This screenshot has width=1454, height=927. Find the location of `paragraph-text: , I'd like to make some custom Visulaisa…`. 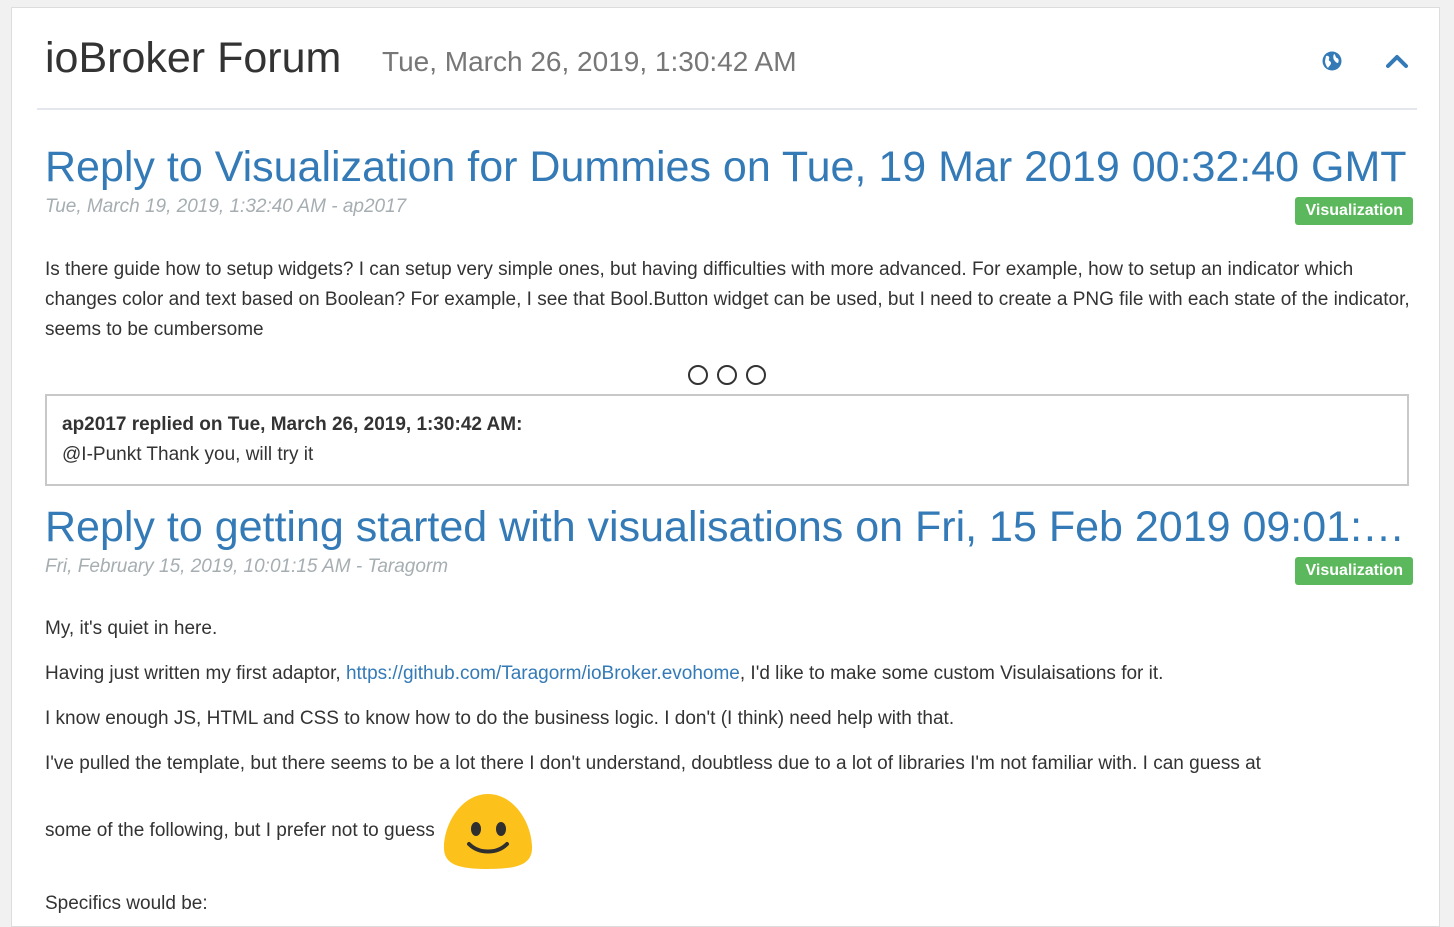

paragraph-text: , I'd like to make some custom Visulaisa… is located at coordinates (951, 673).